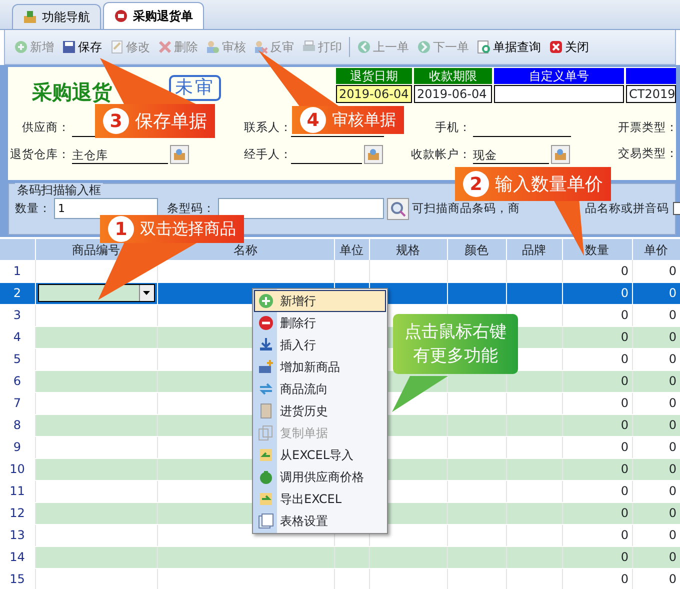 This screenshot has width=680, height=589. I want to click on menu-item: 调用供应商价格, so click(320, 477).